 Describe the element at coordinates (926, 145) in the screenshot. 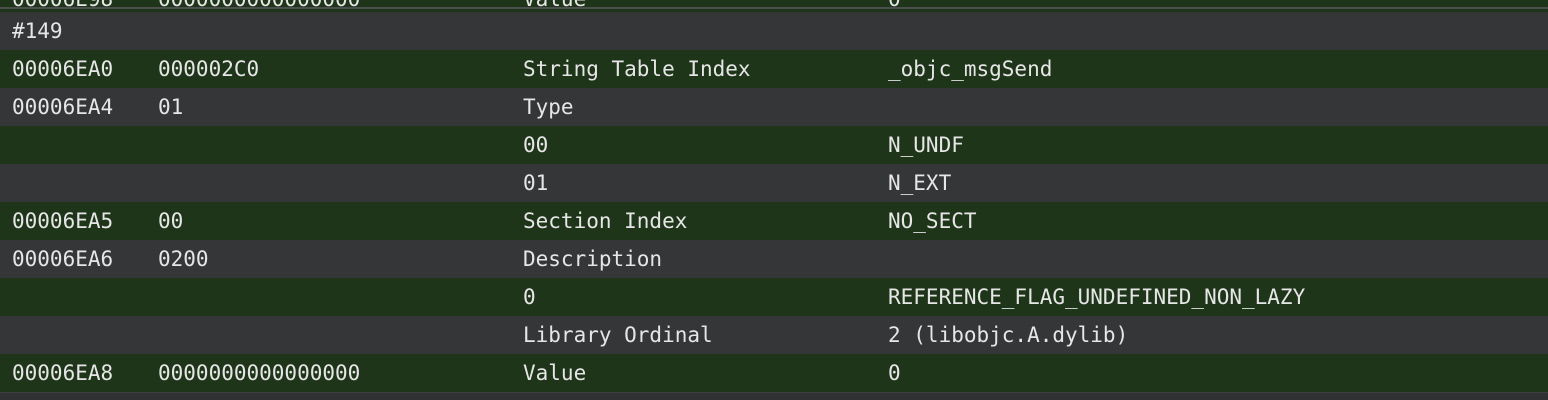

I see `value-cell: N_UNDF` at that location.